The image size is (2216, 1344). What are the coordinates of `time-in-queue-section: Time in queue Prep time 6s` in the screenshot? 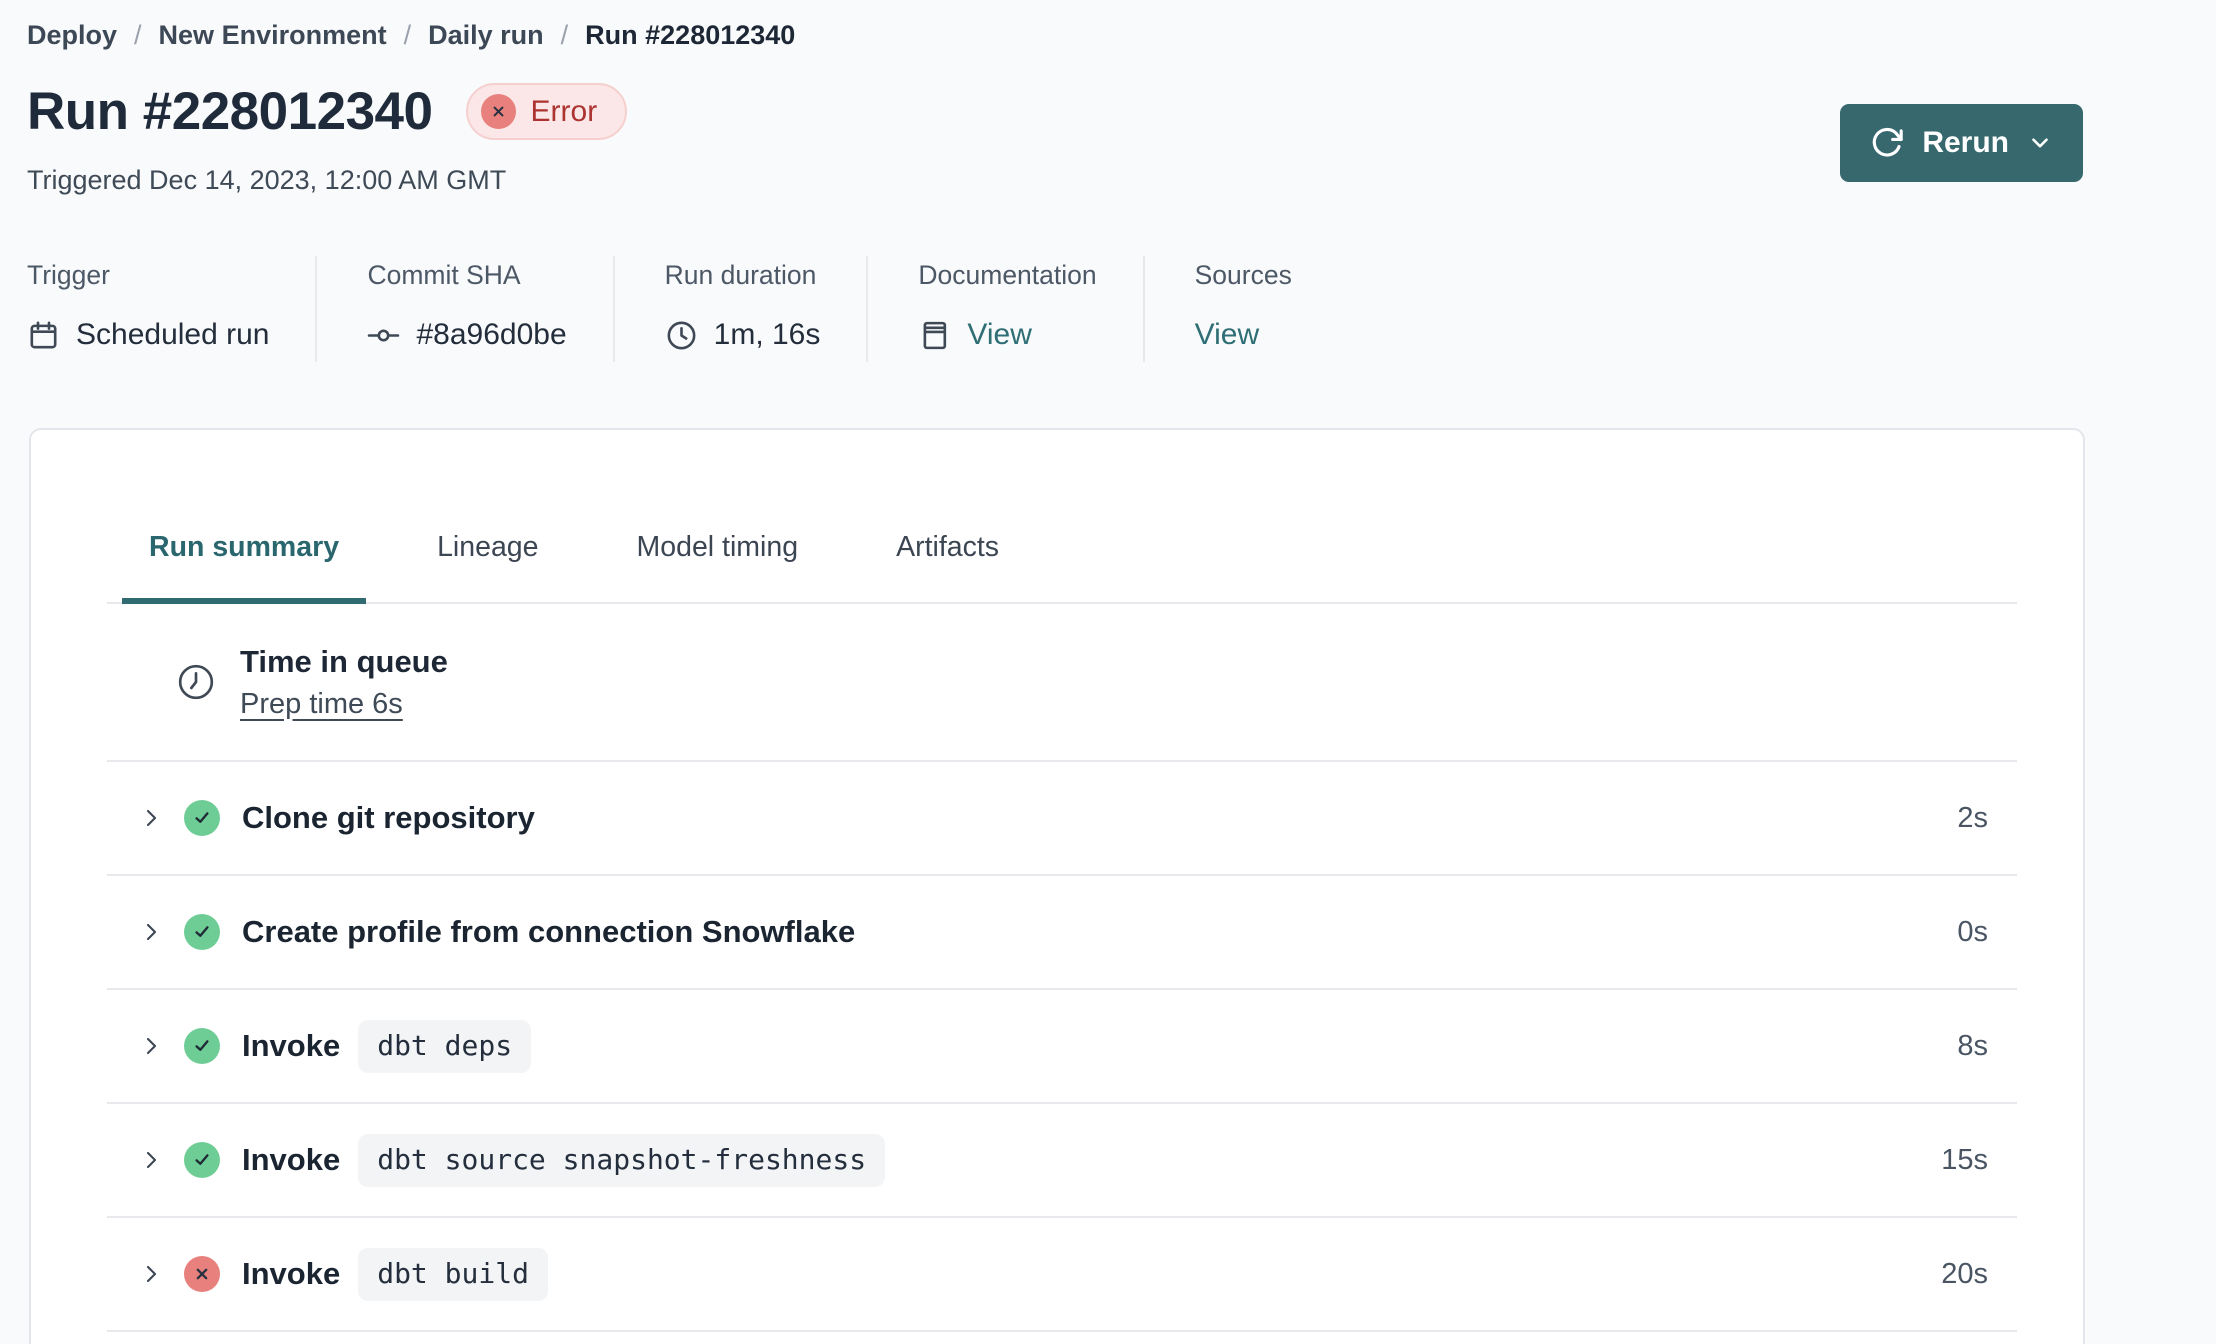 It's located at (1062, 683).